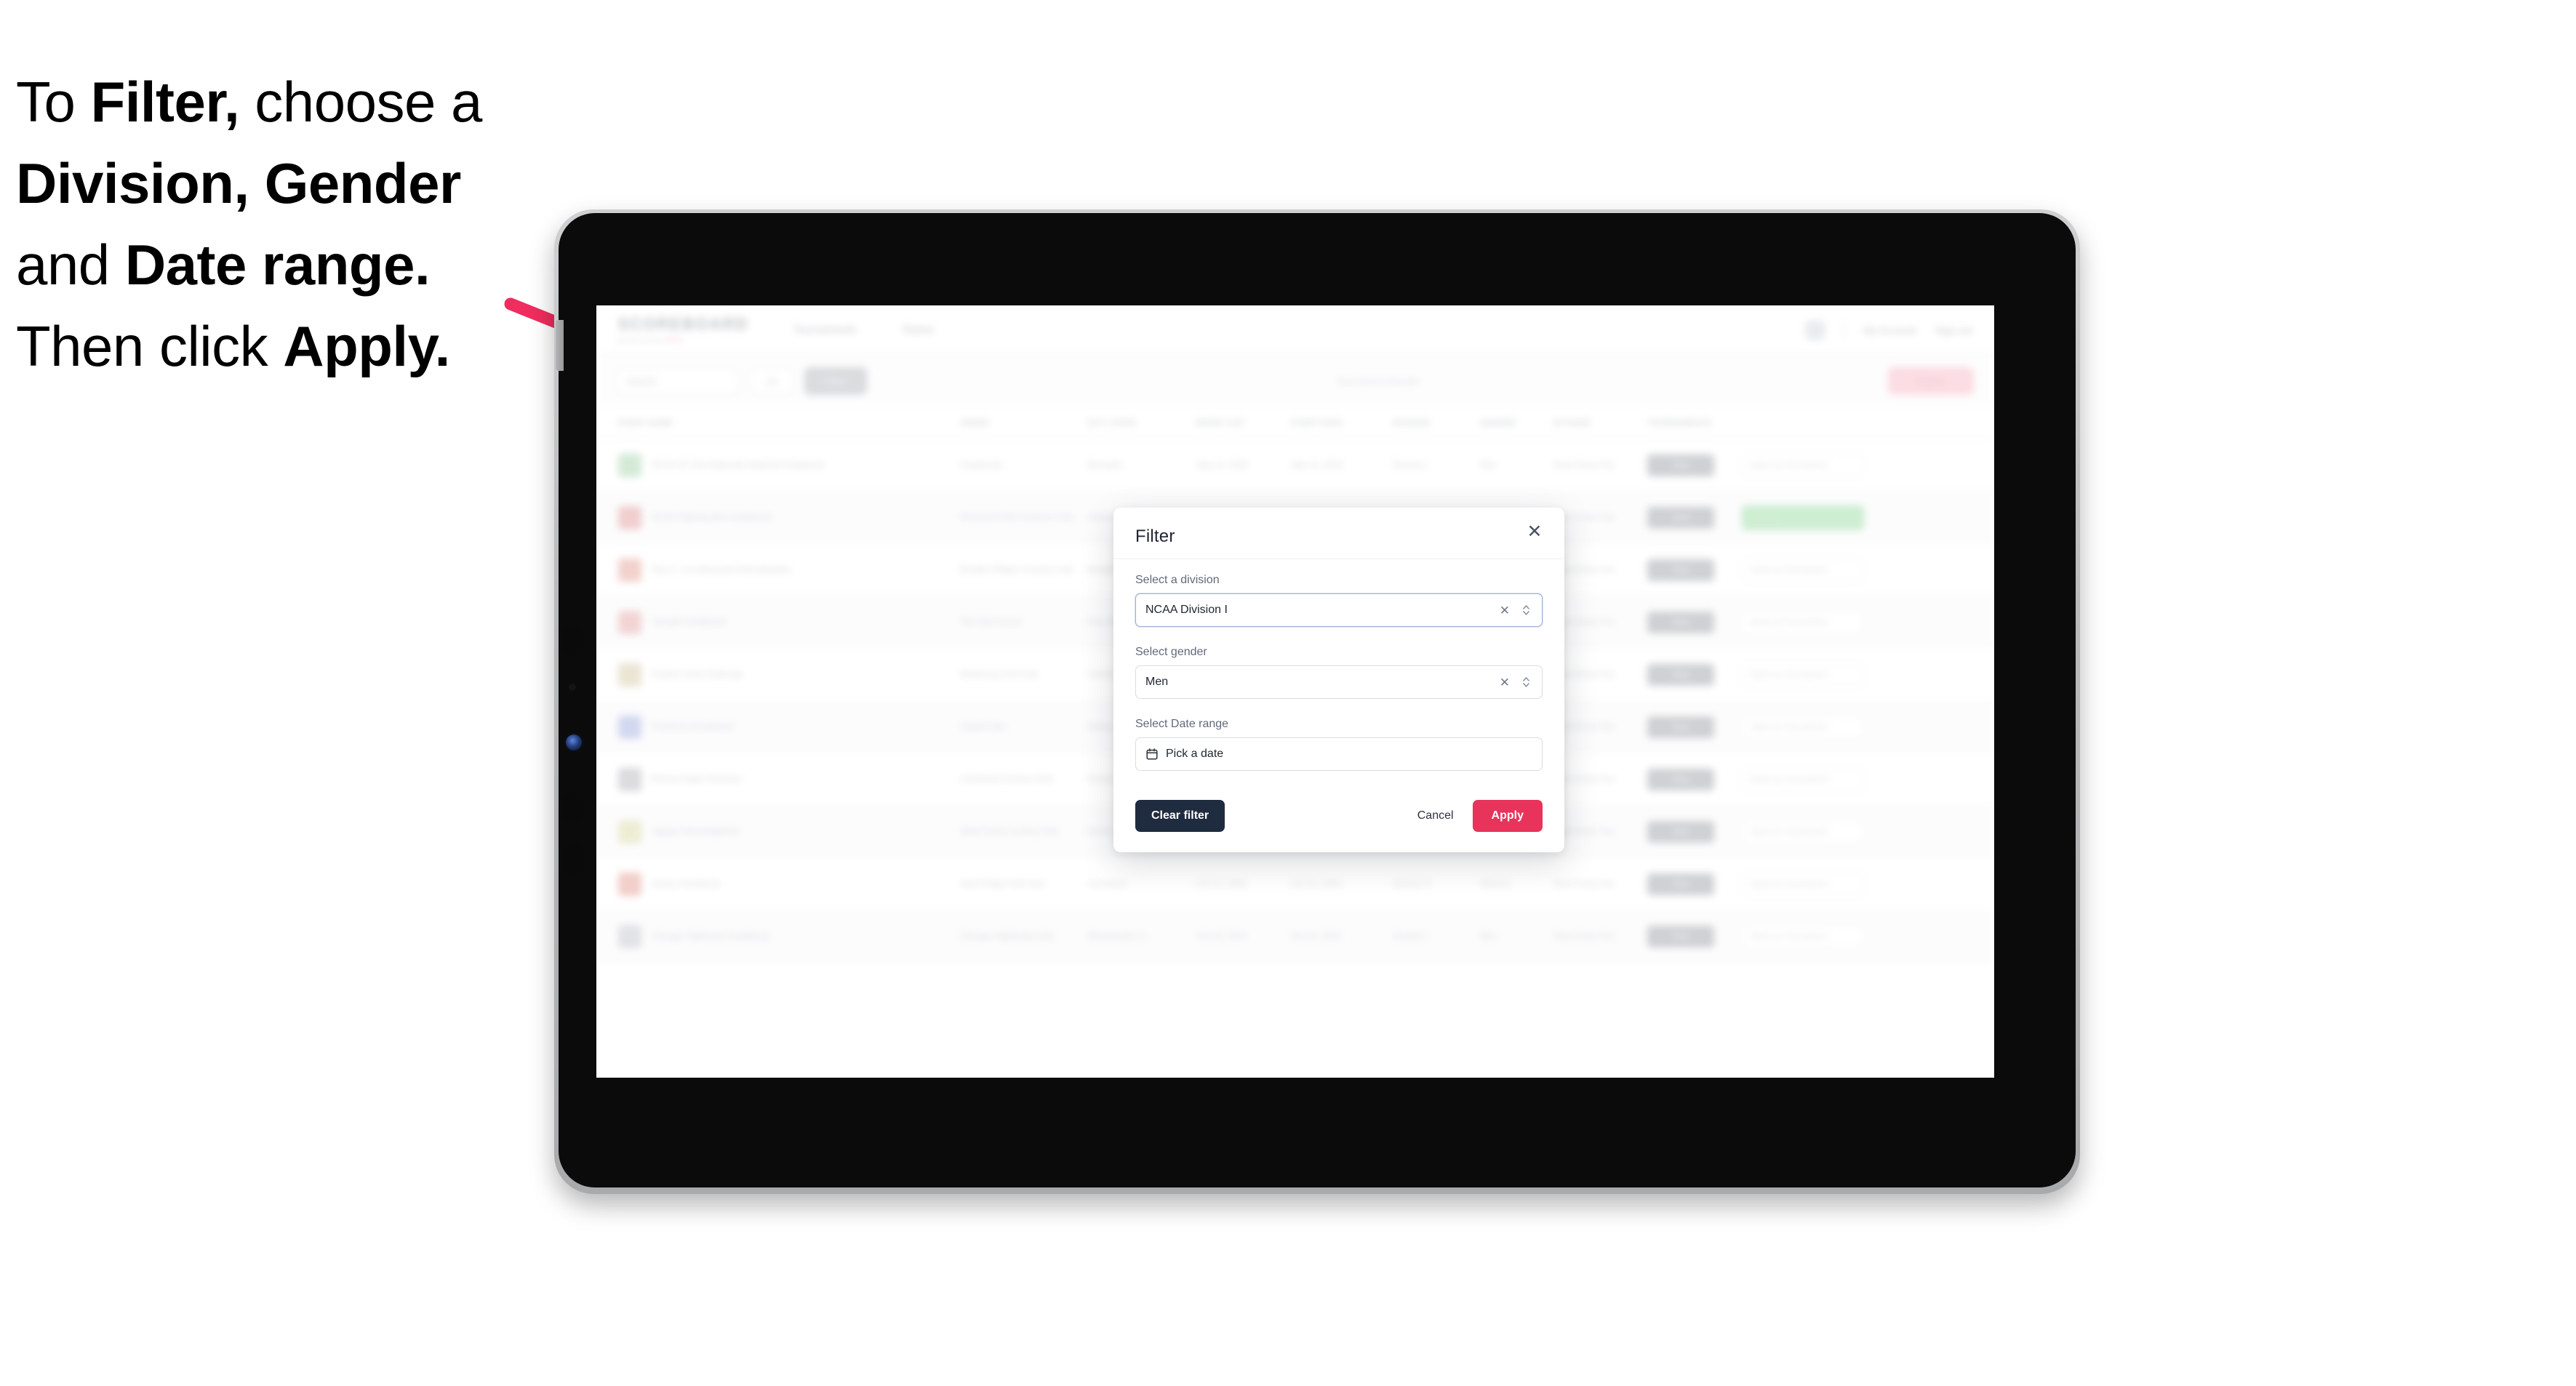  I want to click on gender-field: Select gender Men ✕, so click(1339, 673).